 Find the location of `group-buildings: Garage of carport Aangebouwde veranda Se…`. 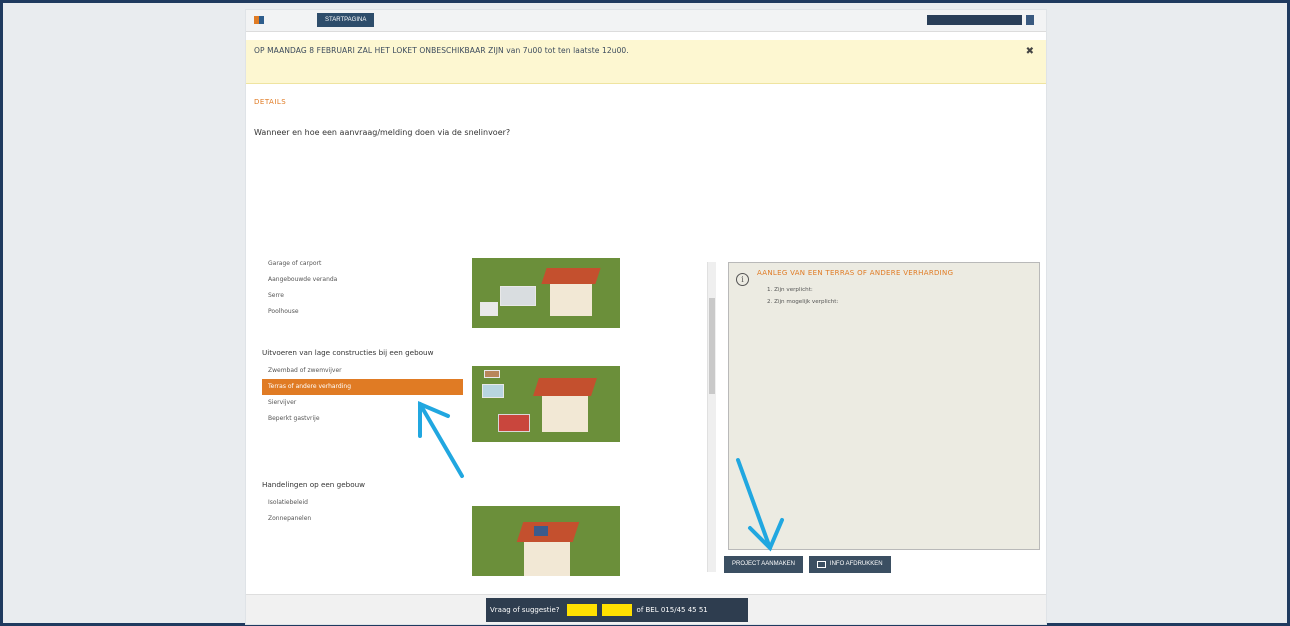

group-buildings: Garage of carport Aangebouwde veranda Se… is located at coordinates (362, 285).